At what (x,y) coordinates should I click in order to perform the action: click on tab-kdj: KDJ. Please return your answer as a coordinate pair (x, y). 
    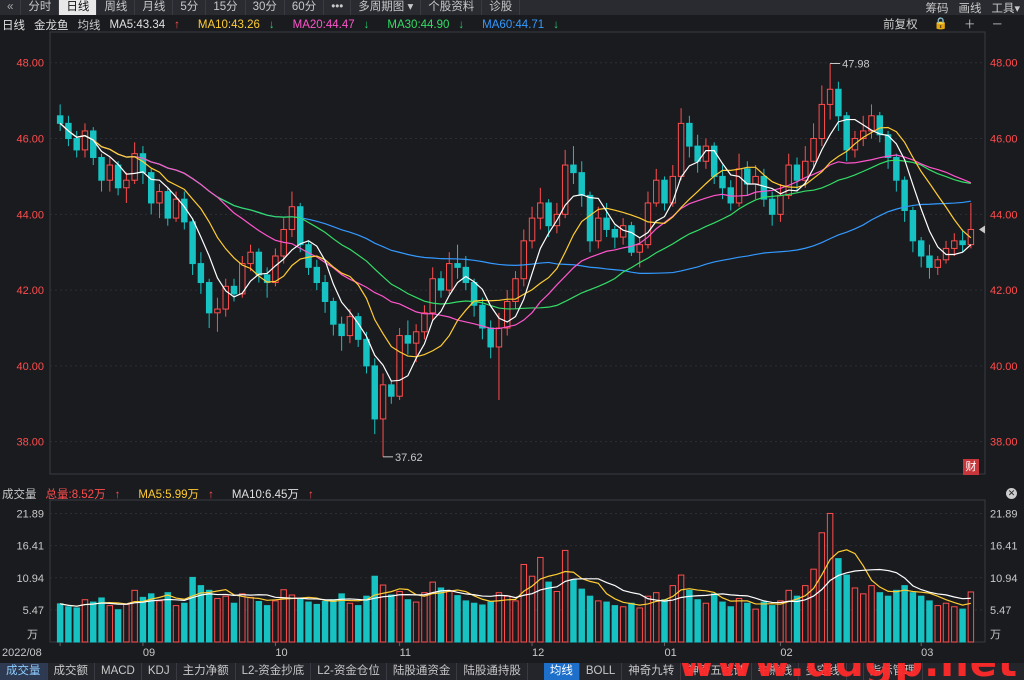
    Looking at the image, I should click on (159, 671).